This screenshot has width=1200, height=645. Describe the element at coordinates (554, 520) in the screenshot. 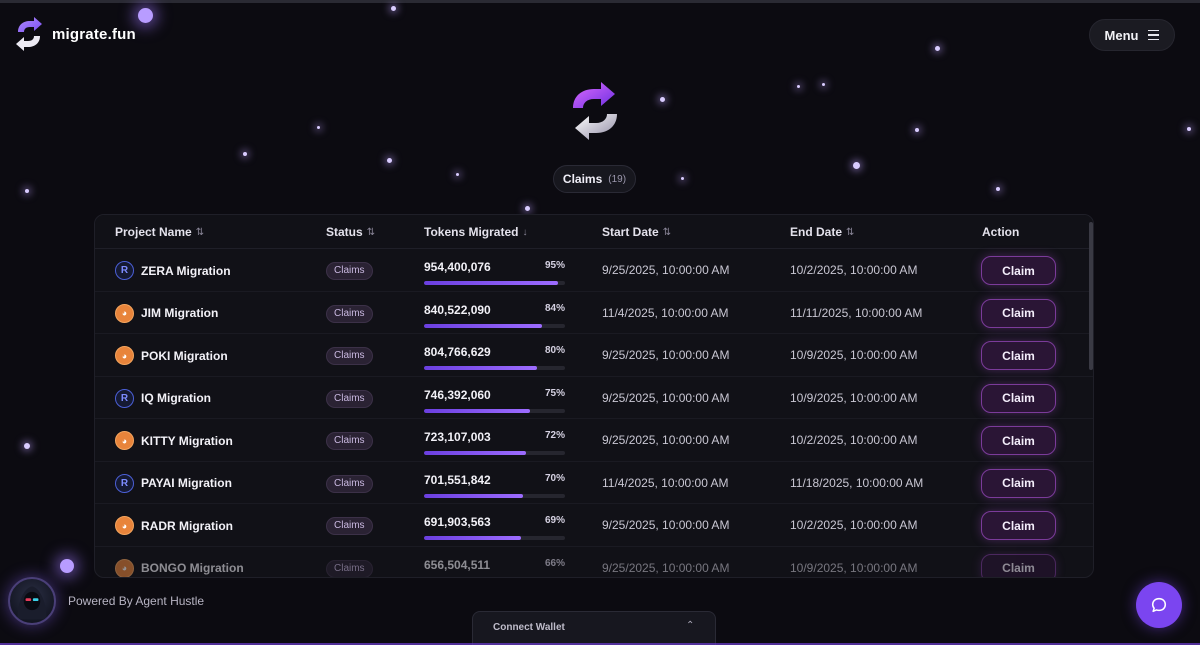

I see `tokens-percent: 69%` at that location.